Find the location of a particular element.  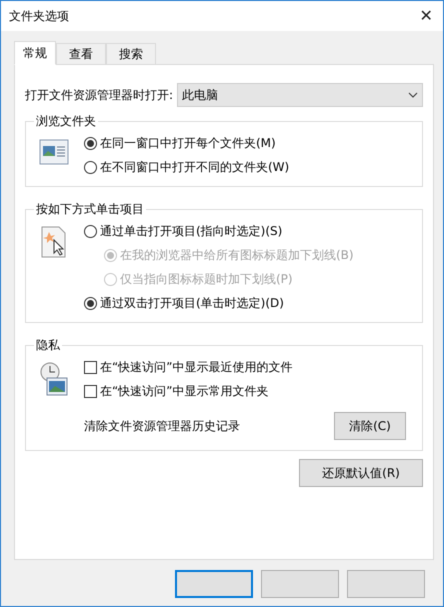

restore-defaults-button: 还原默认值(R) is located at coordinates (361, 473).